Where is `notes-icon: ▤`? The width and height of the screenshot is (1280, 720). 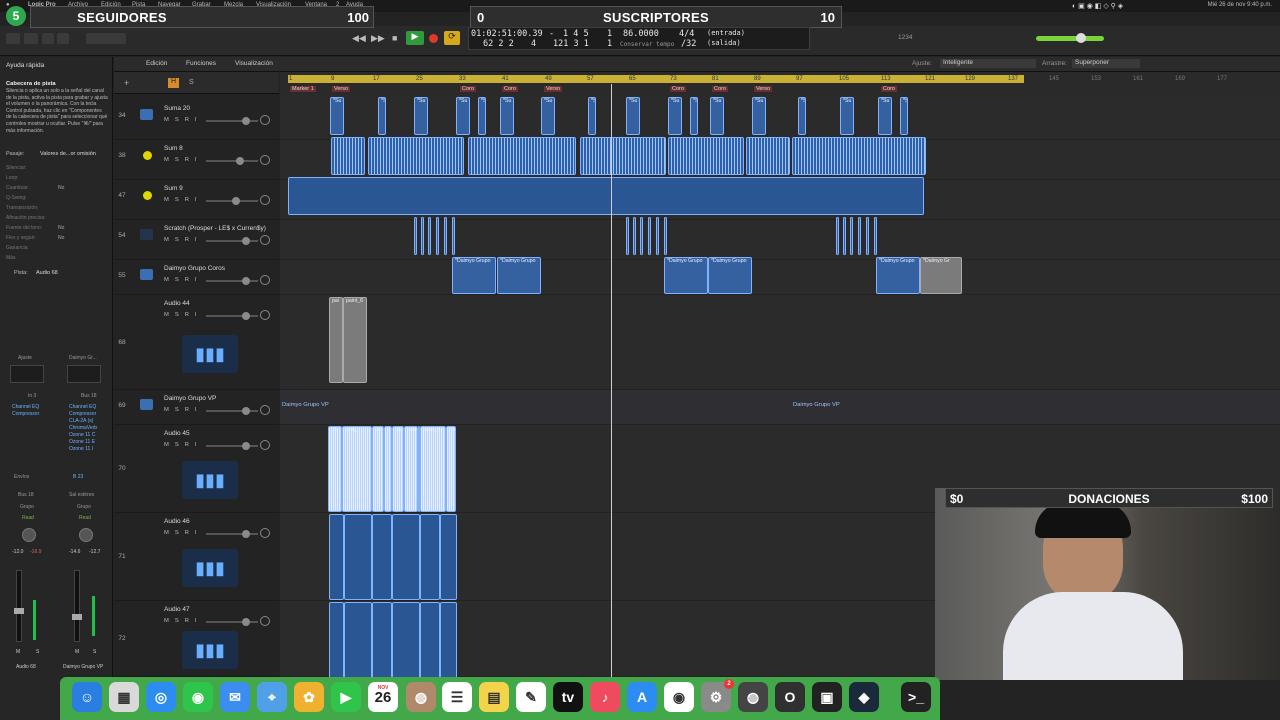
notes-icon: ▤ is located at coordinates (494, 697).